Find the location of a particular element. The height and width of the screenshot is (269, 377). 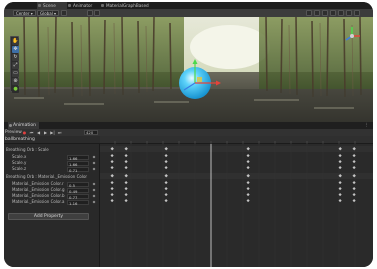

scene-tools-panel: ✋ ✥ ↻ ⤢ ▭ ⊕ ● is located at coordinates (14, 64).